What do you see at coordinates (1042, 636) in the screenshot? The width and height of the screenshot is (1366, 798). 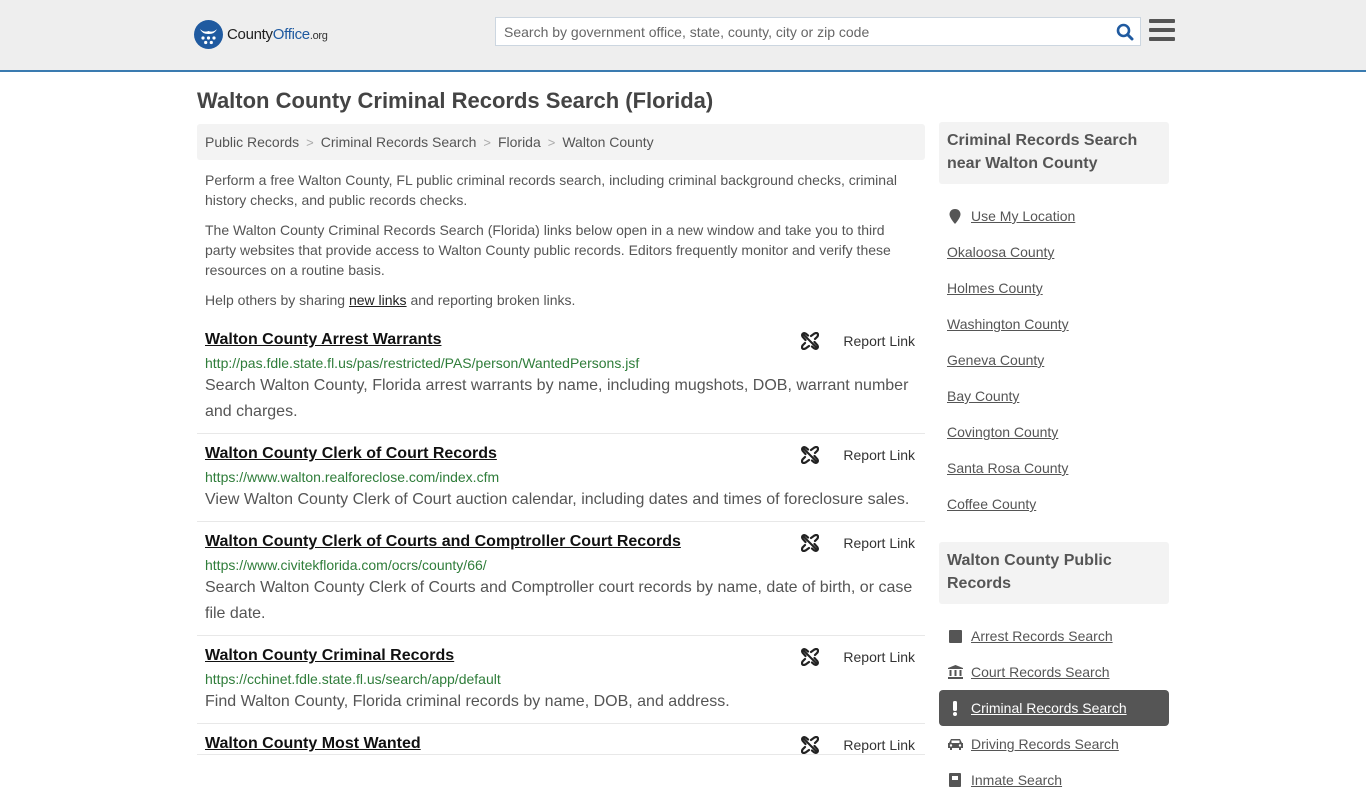 I see `public-records-link: Arrest Records Search` at bounding box center [1042, 636].